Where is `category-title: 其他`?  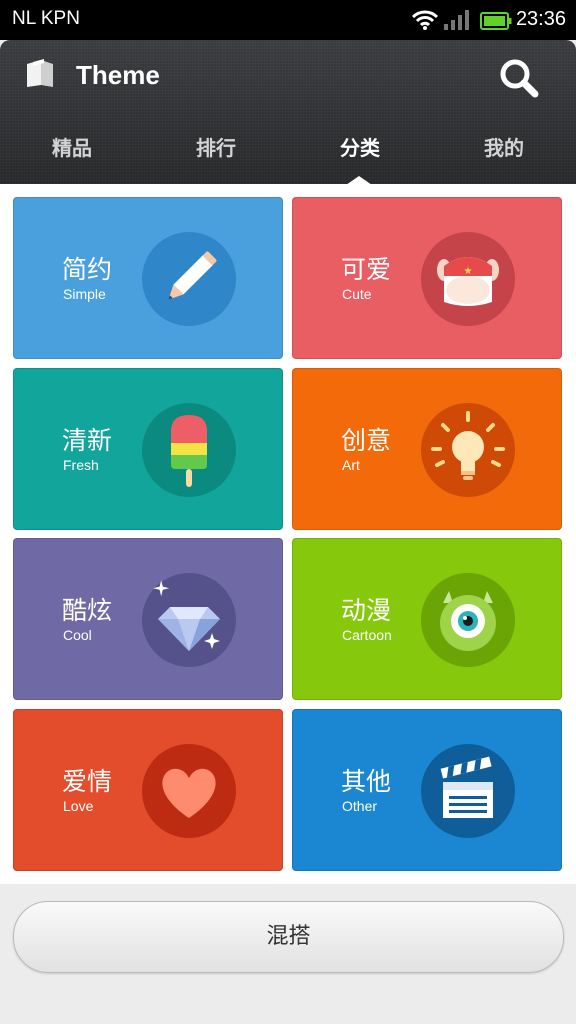
category-title: 其他 is located at coordinates (366, 781).